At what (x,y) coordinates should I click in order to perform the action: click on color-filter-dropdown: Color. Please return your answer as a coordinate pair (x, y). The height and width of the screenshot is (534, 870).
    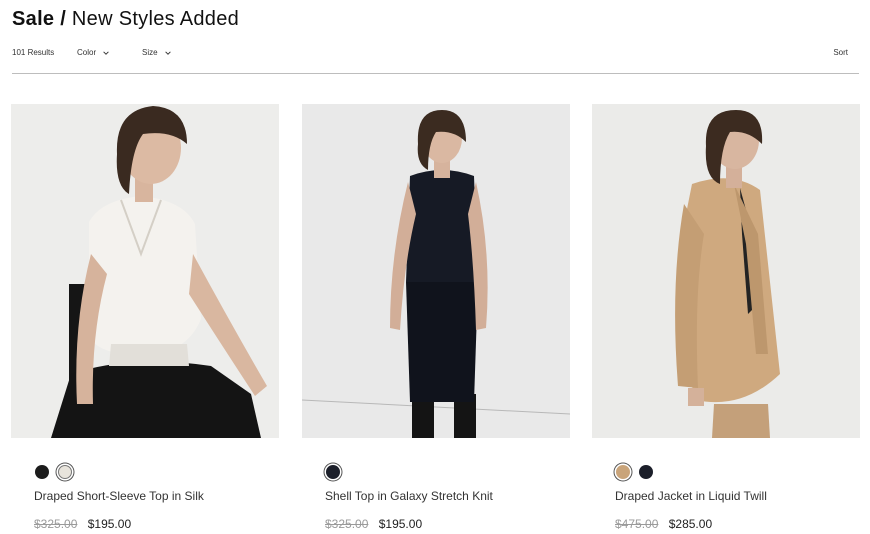
    Looking at the image, I should click on (93, 52).